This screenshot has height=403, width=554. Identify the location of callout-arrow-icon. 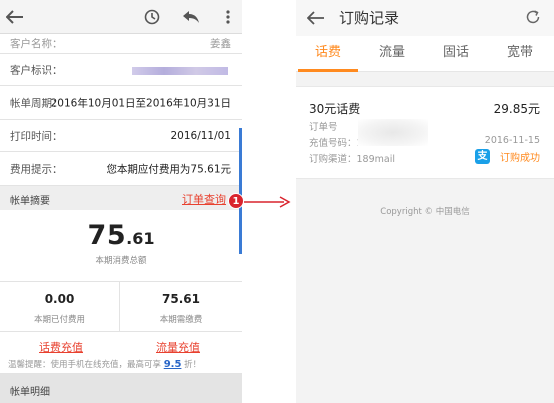
(267, 202).